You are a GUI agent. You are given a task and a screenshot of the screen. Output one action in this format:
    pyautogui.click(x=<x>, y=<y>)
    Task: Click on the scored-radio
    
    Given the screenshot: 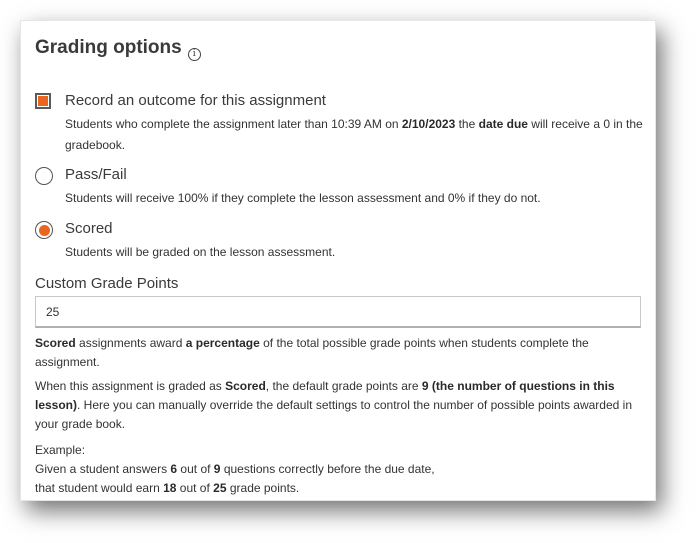 What is the action you would take?
    pyautogui.click(x=44, y=230)
    